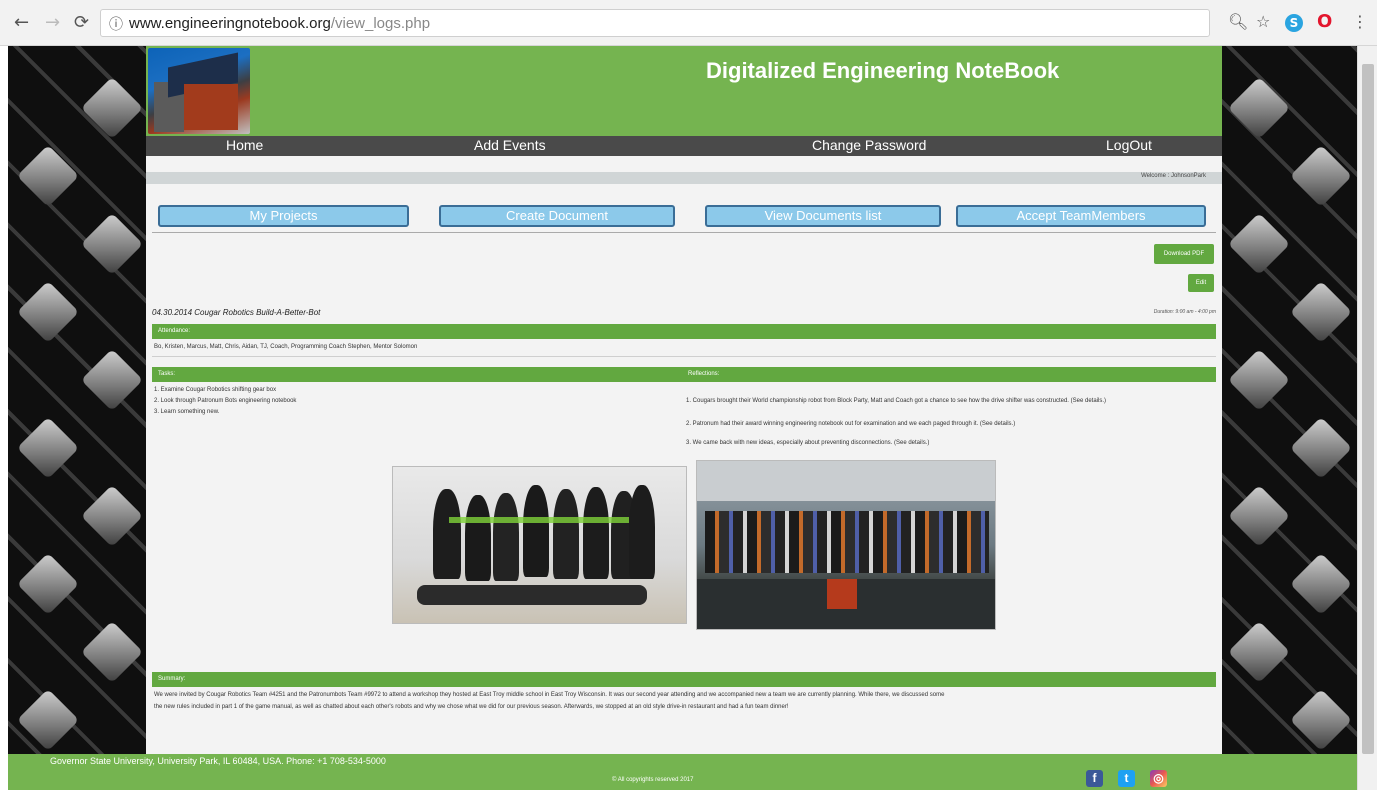 This screenshot has width=1377, height=790. I want to click on bookmark-star-icon: ☆, so click(1263, 21).